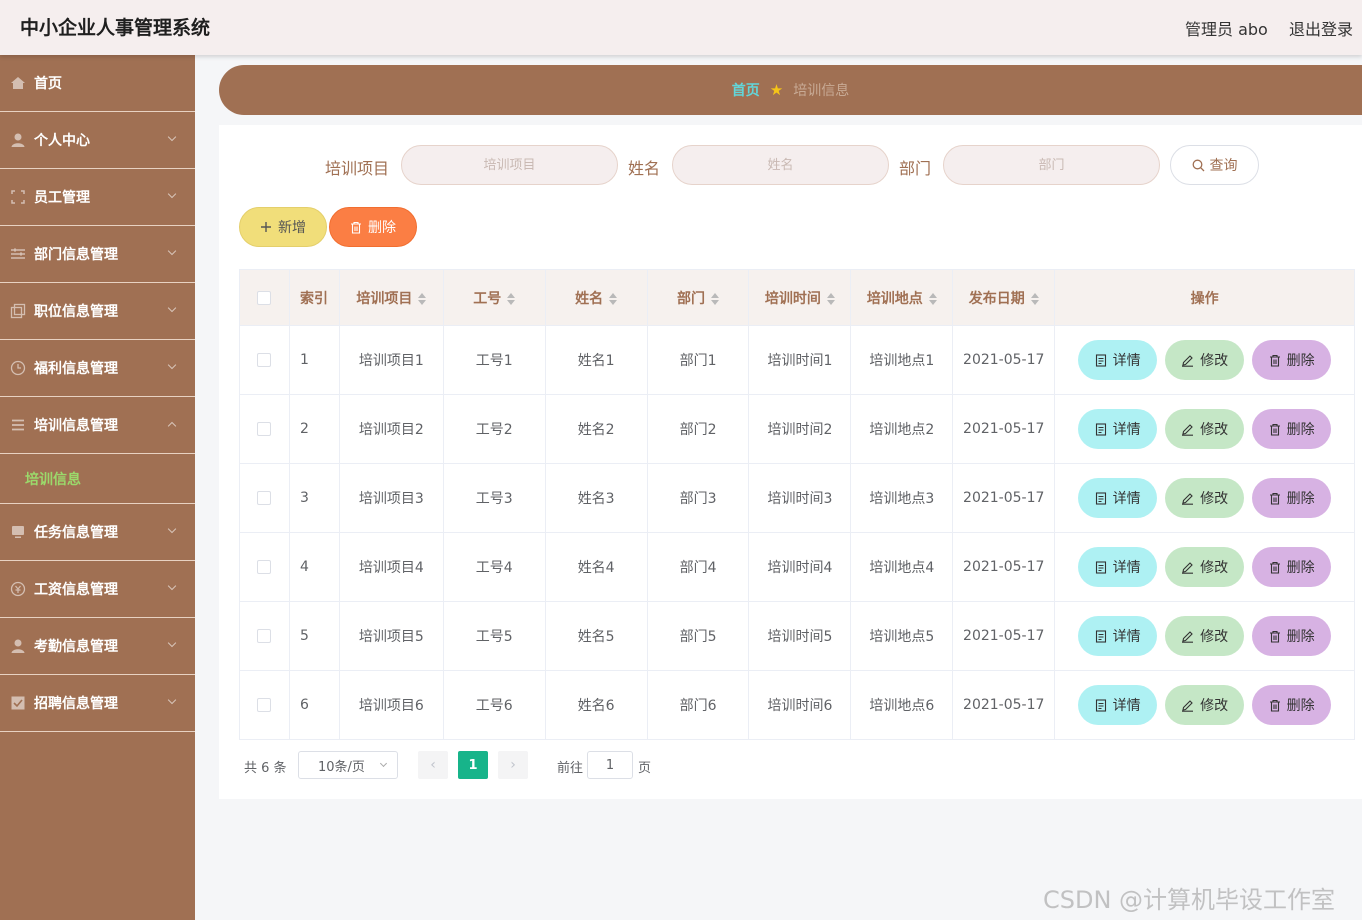  I want to click on clock-icon, so click(18, 368).